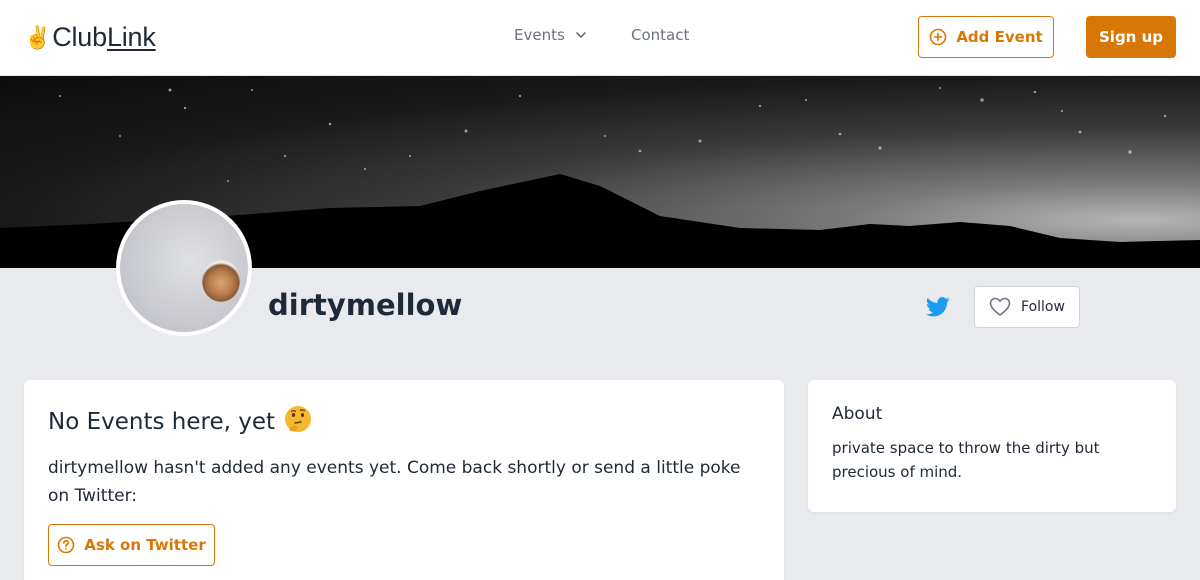 Image resolution: width=1200 pixels, height=580 pixels. Describe the element at coordinates (1131, 37) in the screenshot. I see `signup-button: Sign up` at that location.